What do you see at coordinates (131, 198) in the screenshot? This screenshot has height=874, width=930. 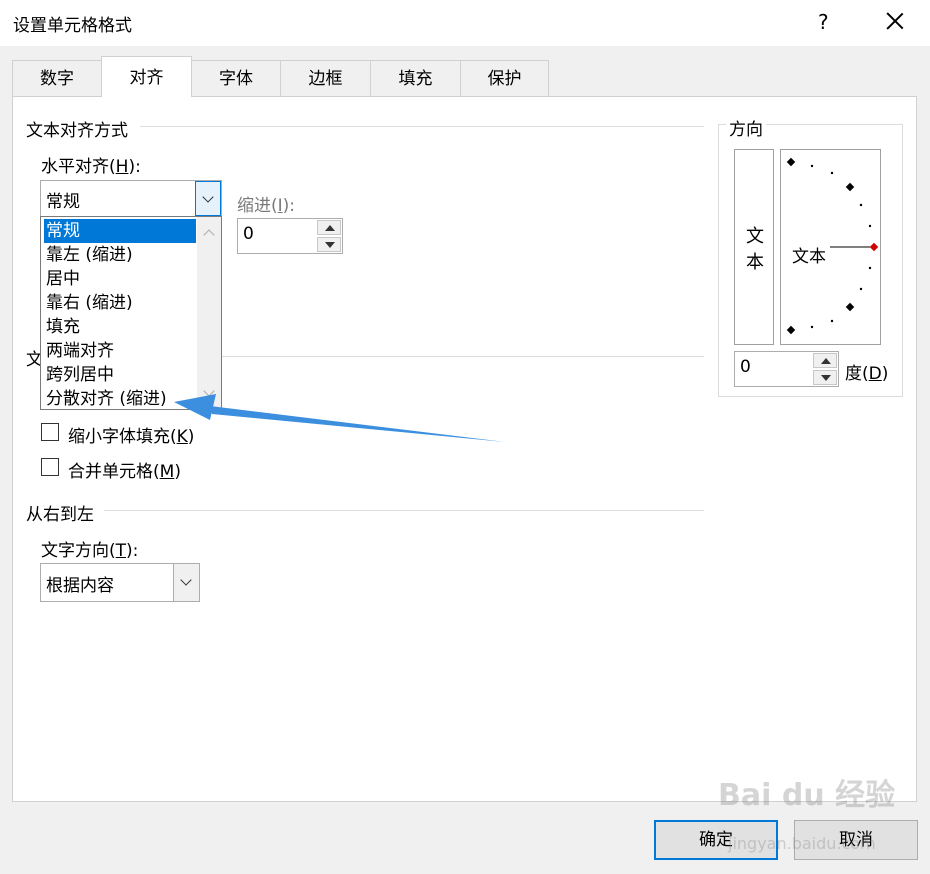 I see `horizontal-align-select: 常规` at bounding box center [131, 198].